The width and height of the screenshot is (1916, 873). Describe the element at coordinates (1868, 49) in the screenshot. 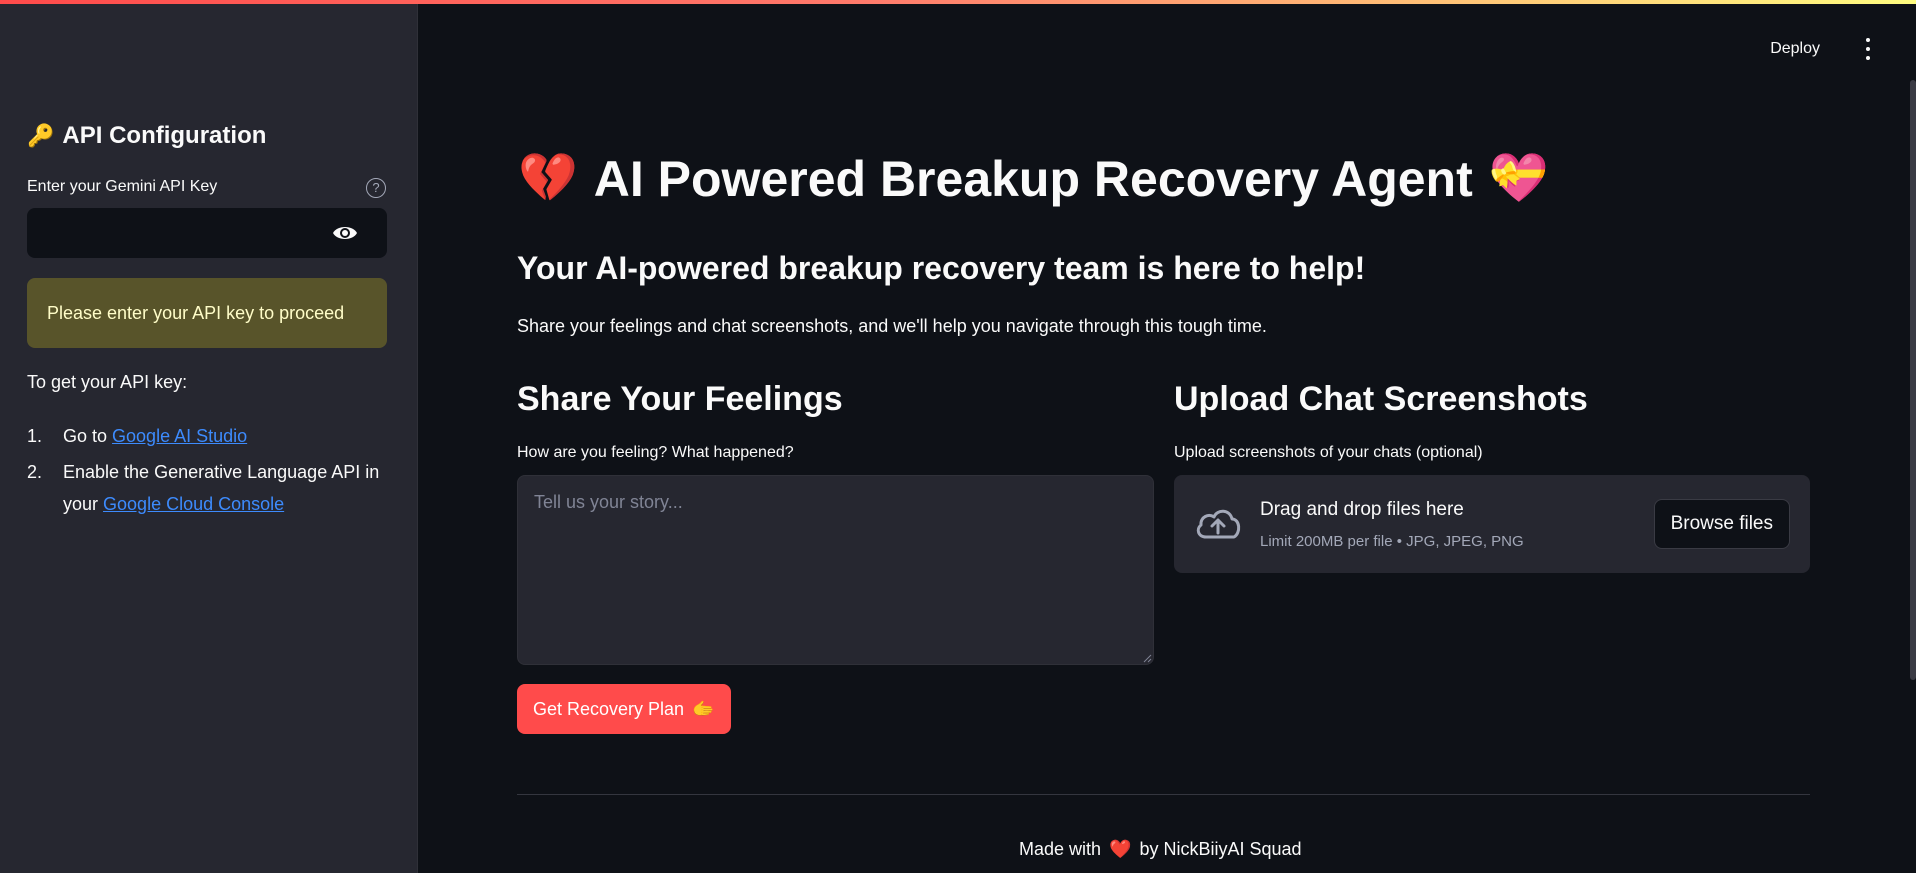

I see `more-menu-icon` at that location.